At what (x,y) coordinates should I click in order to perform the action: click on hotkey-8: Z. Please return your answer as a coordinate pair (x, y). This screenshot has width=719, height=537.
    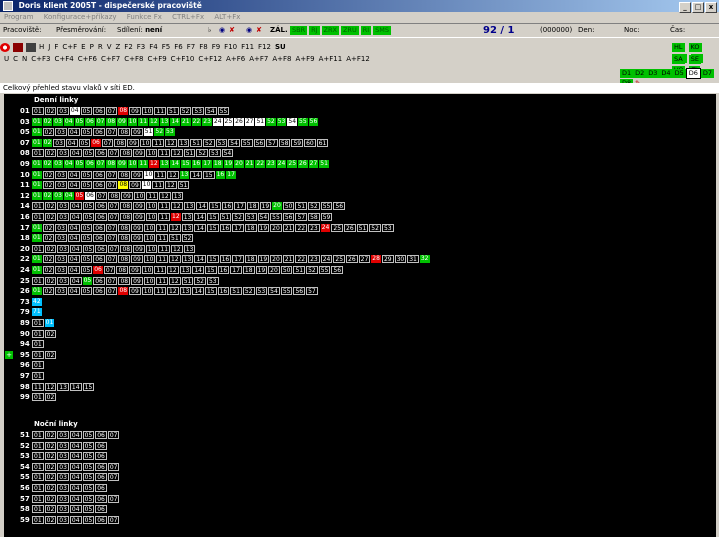
    Looking at the image, I should click on (118, 47).